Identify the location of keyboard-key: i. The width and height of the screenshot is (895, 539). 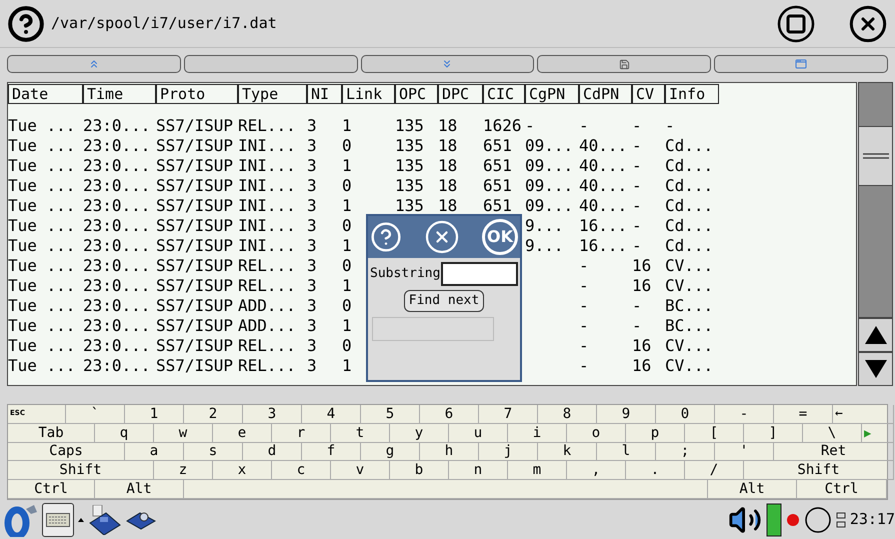
(537, 433).